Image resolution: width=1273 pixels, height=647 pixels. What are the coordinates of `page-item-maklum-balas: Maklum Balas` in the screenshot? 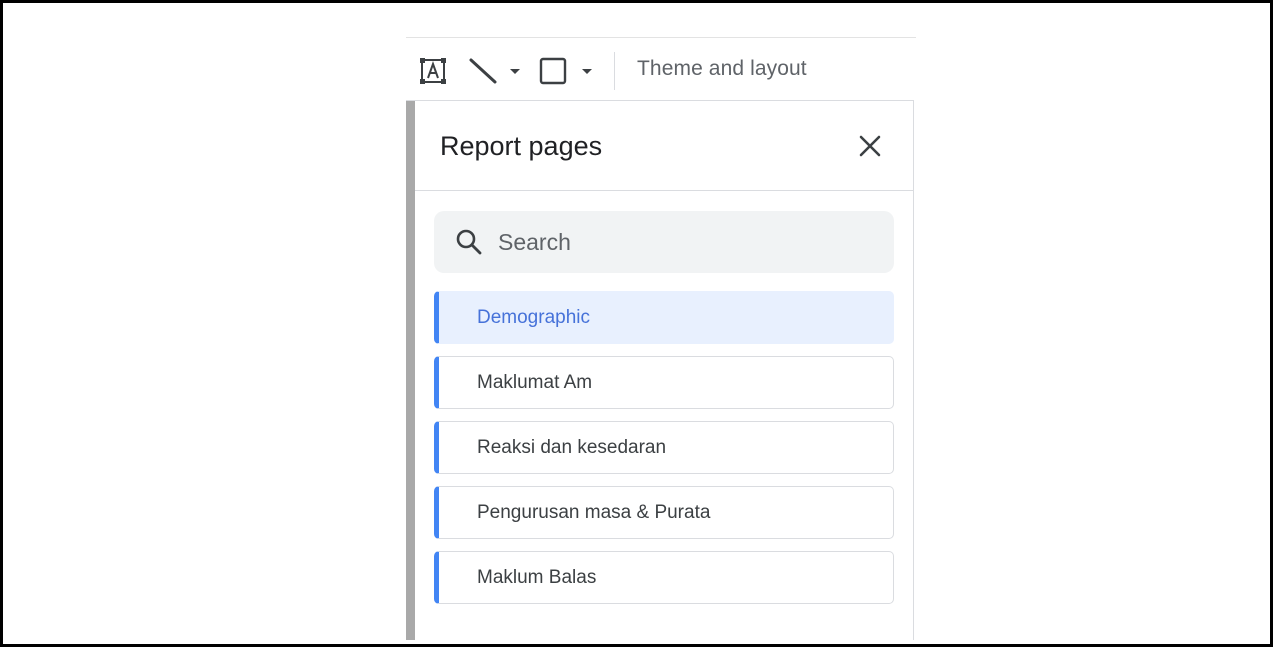 It's located at (664, 577).